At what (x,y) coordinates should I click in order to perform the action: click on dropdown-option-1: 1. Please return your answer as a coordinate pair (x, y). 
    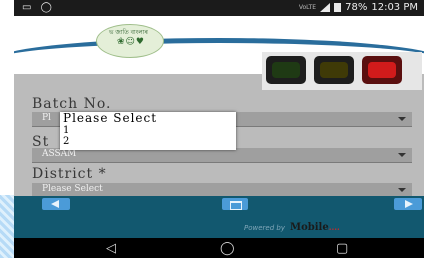
    Looking at the image, I should click on (148, 130).